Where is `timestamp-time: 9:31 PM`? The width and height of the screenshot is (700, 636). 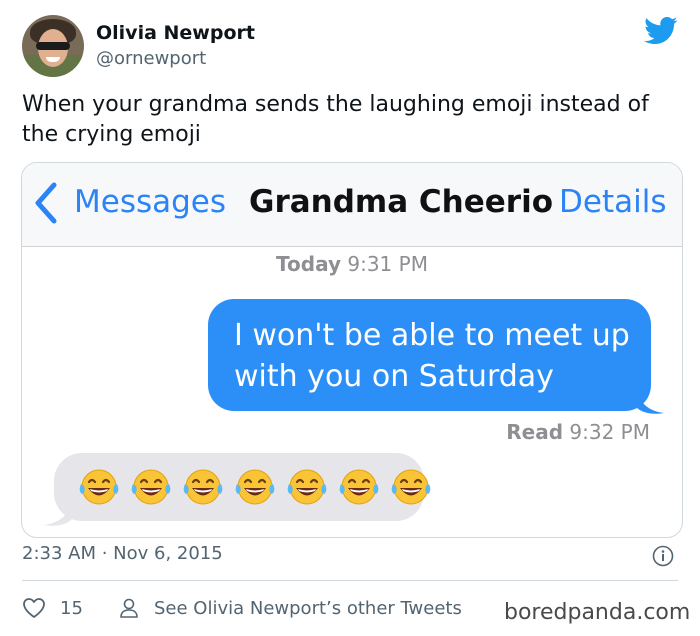
timestamp-time: 9:31 PM is located at coordinates (387, 264).